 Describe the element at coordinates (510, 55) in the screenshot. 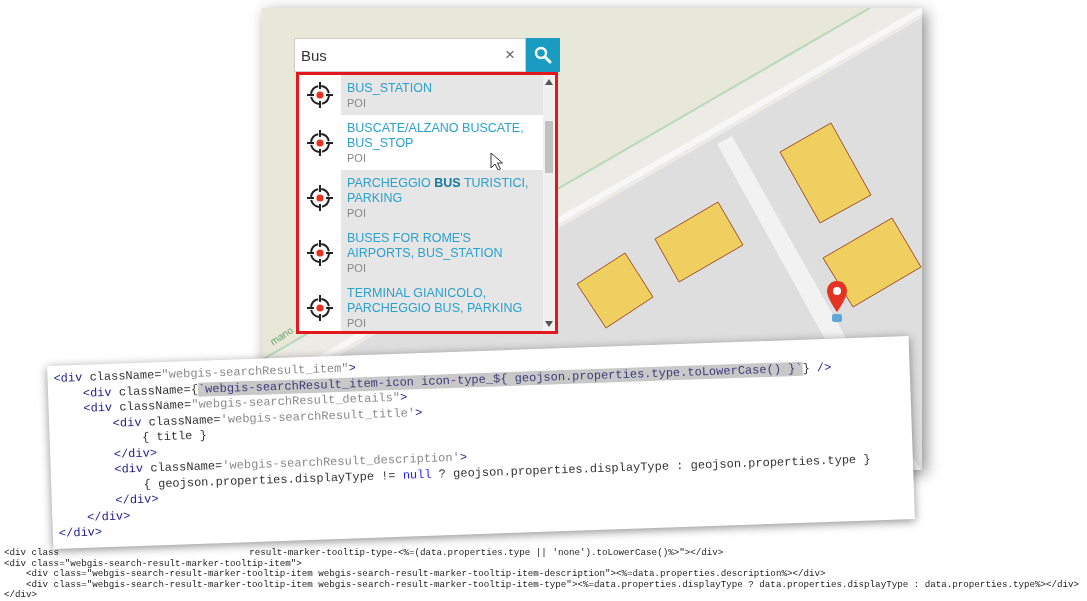

I see `clear-button: ×` at that location.